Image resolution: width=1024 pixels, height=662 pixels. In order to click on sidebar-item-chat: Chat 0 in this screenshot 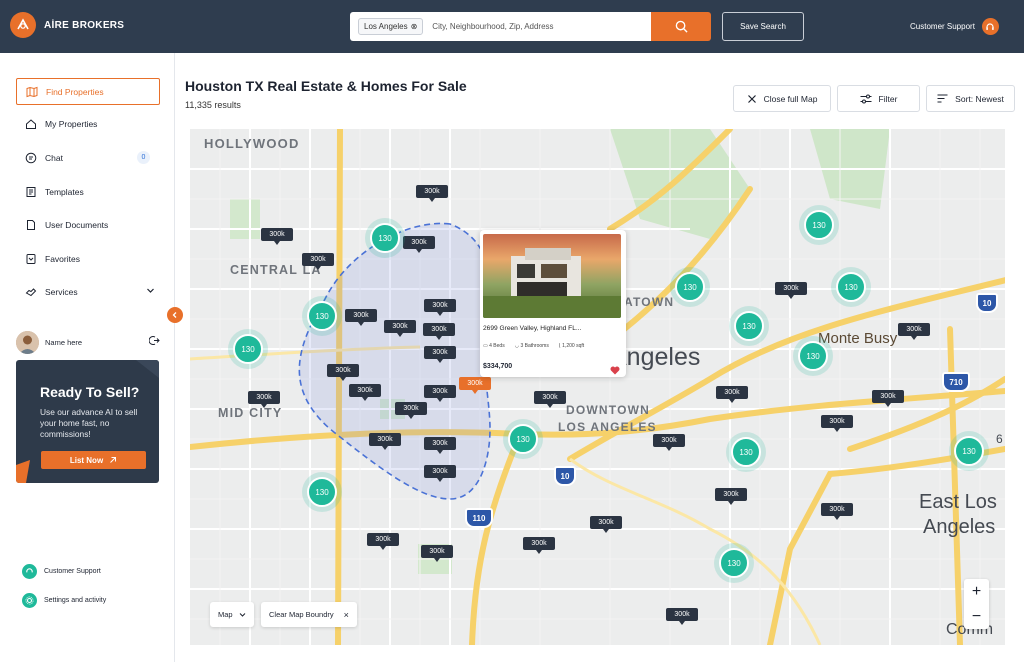, I will do `click(88, 157)`.